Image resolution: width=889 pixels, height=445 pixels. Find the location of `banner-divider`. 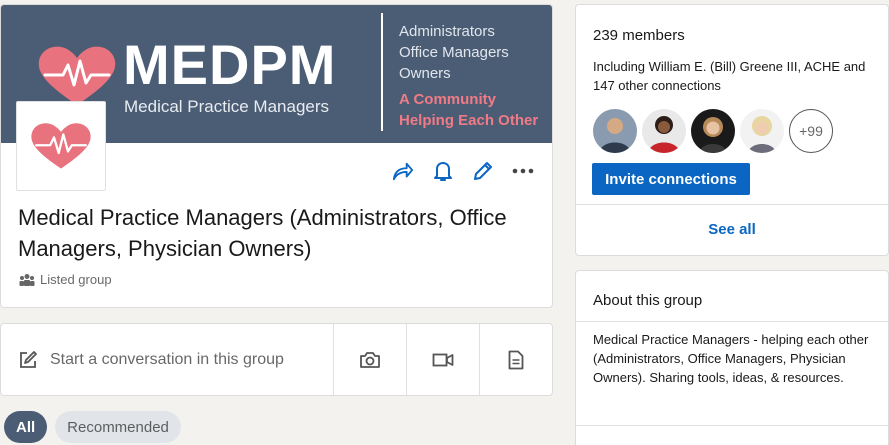

banner-divider is located at coordinates (382, 72).